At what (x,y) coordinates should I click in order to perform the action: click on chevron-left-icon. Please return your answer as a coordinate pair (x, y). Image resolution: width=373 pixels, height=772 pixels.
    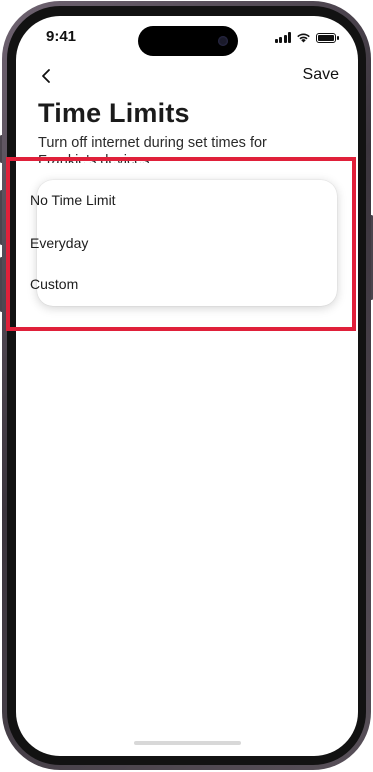
    Looking at the image, I should click on (46, 76).